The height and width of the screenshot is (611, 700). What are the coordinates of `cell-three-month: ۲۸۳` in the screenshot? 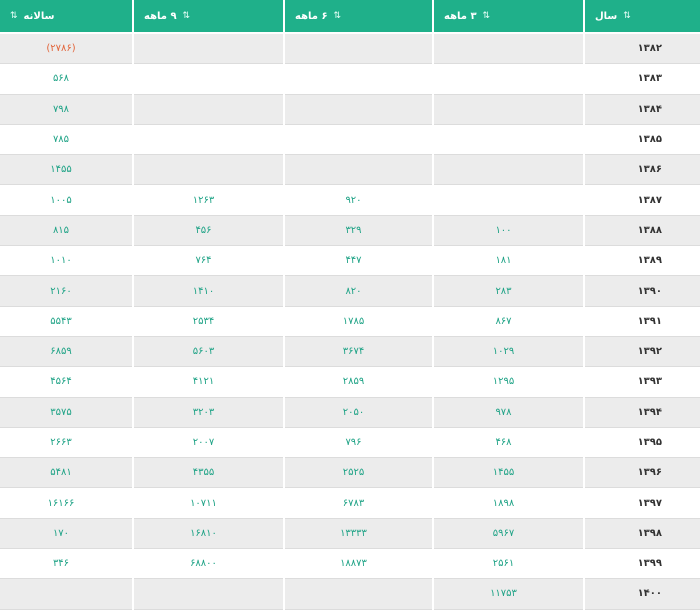 It's located at (508, 291).